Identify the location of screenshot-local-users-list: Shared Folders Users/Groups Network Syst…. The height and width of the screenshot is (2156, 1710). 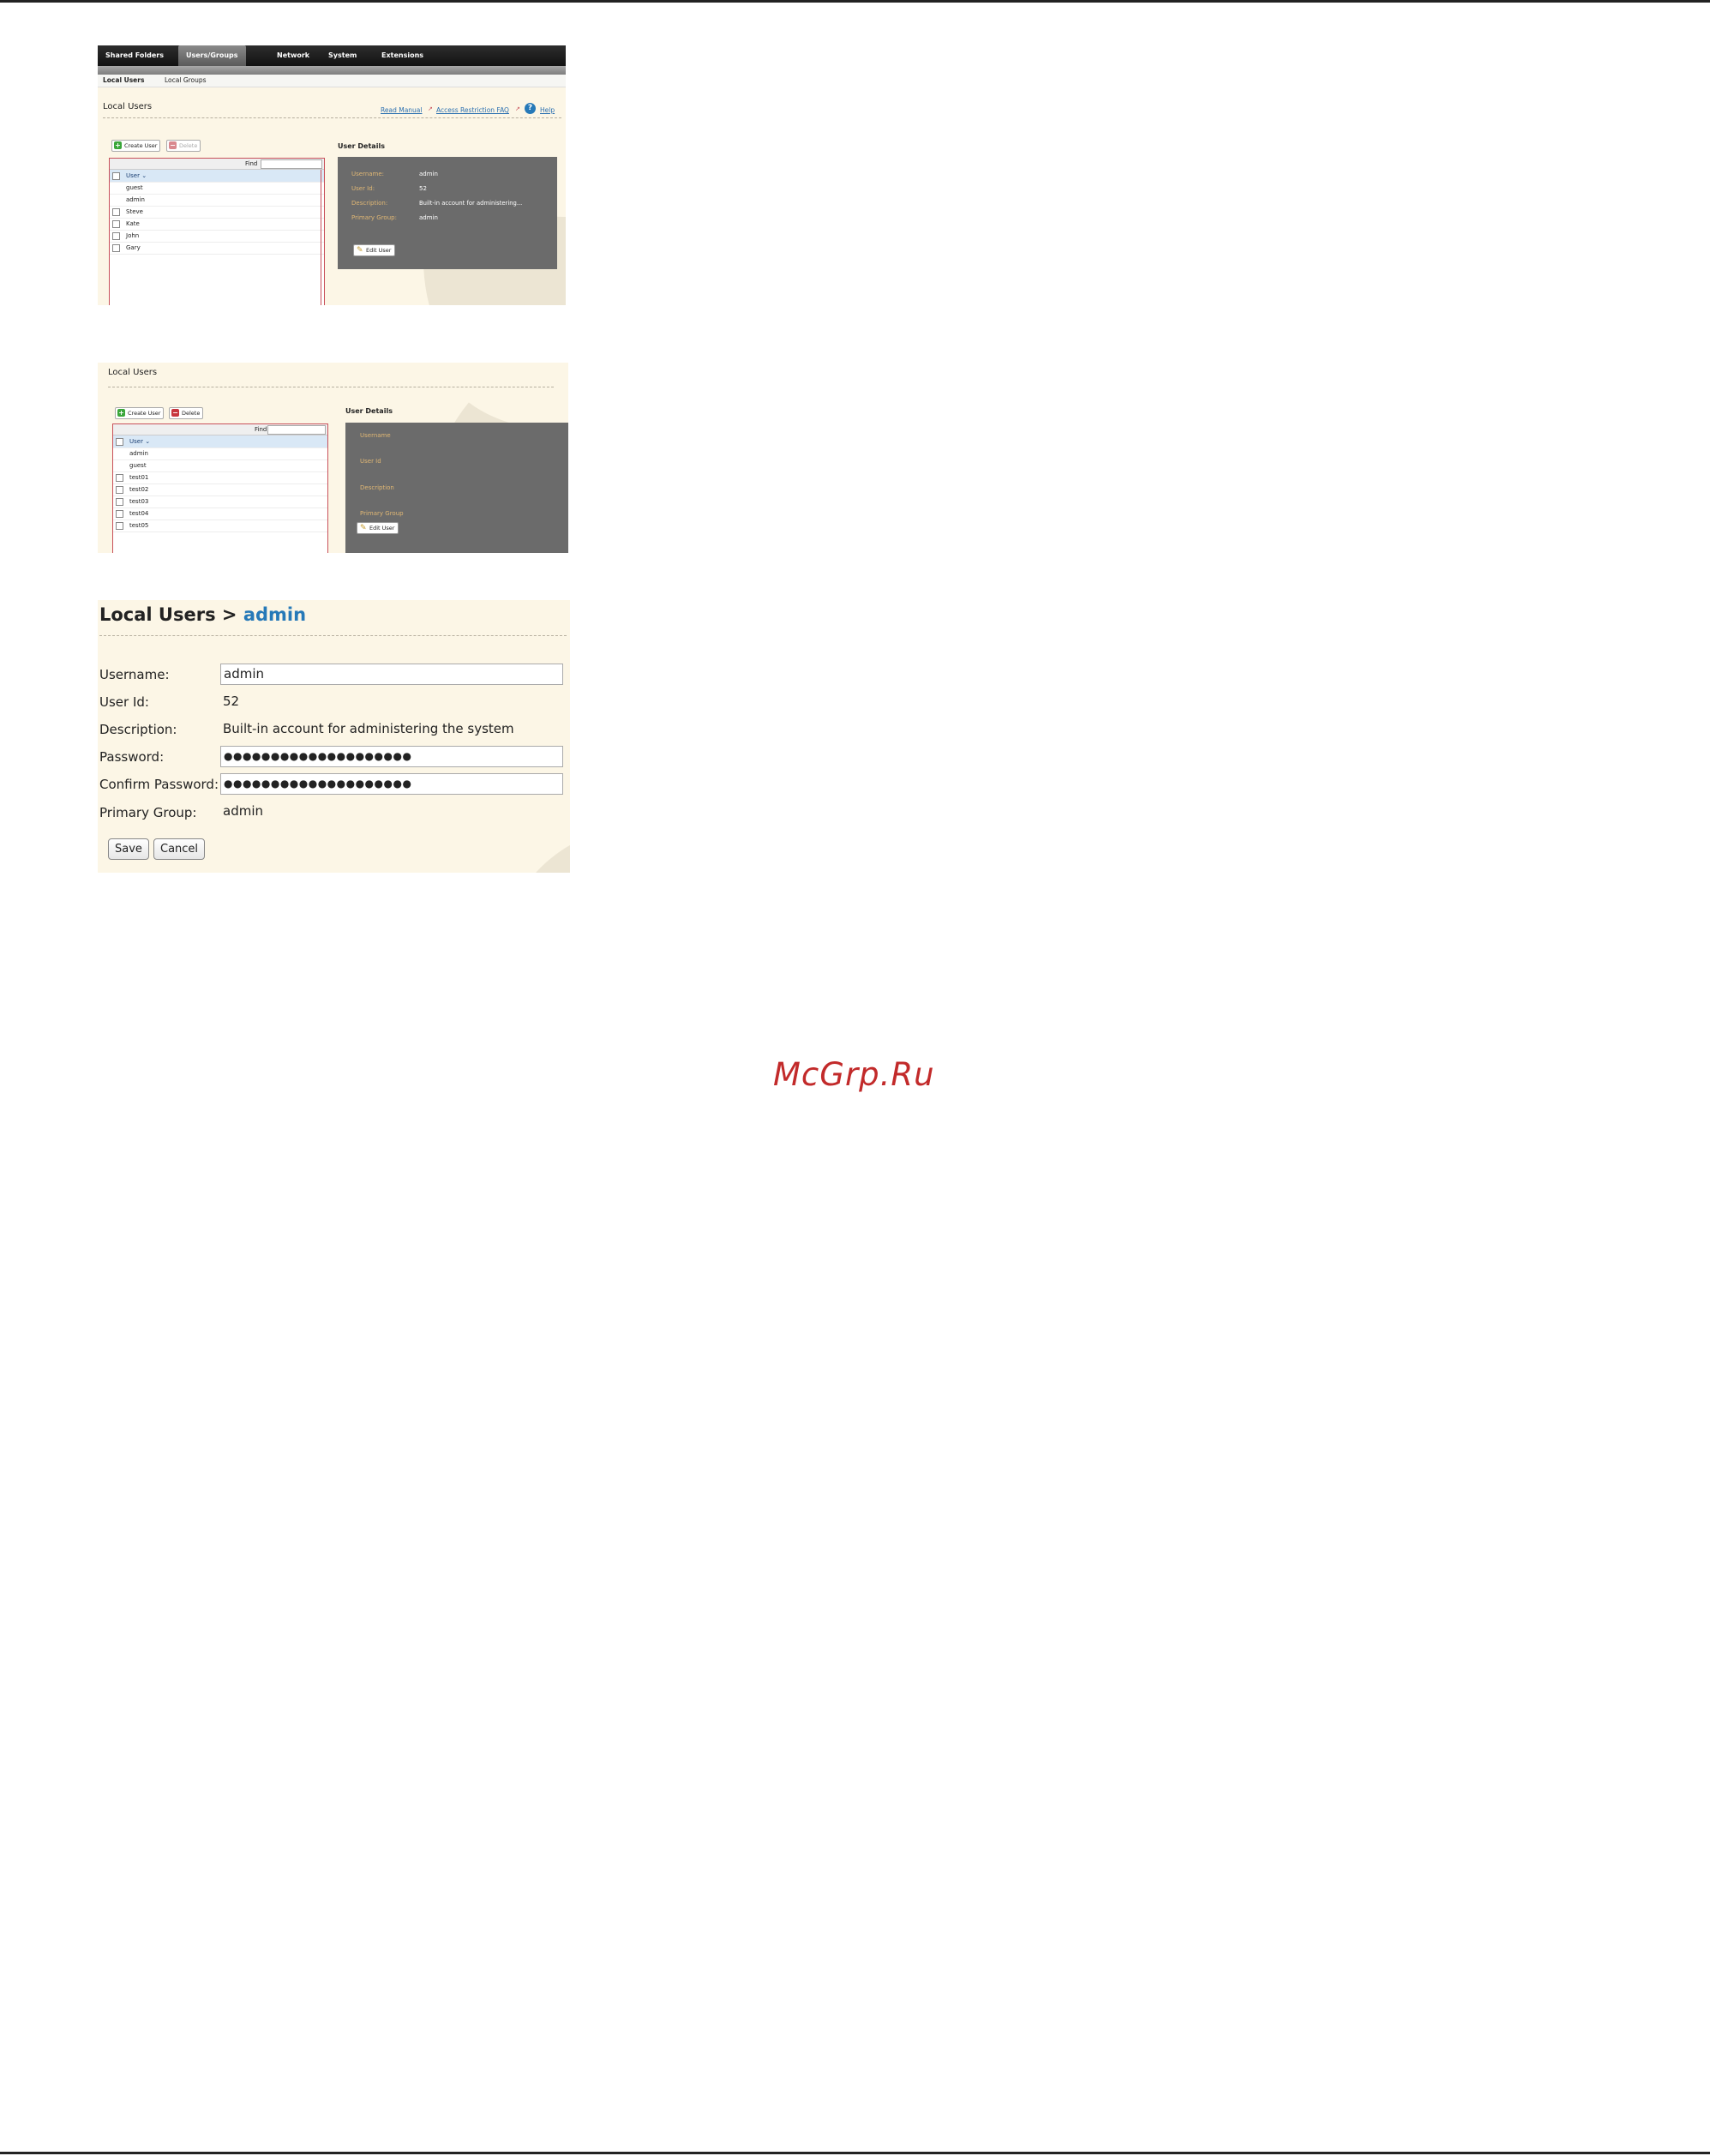
(332, 175).